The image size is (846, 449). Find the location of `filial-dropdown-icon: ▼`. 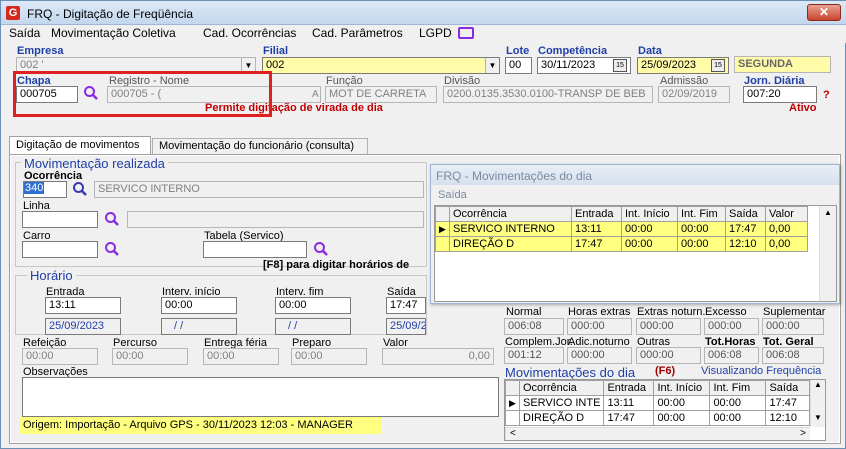

filial-dropdown-icon: ▼ is located at coordinates (492, 65).